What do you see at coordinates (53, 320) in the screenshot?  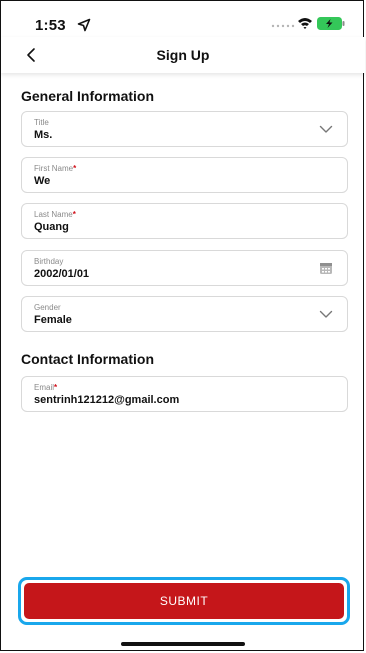 I see `gender-value: Female` at bounding box center [53, 320].